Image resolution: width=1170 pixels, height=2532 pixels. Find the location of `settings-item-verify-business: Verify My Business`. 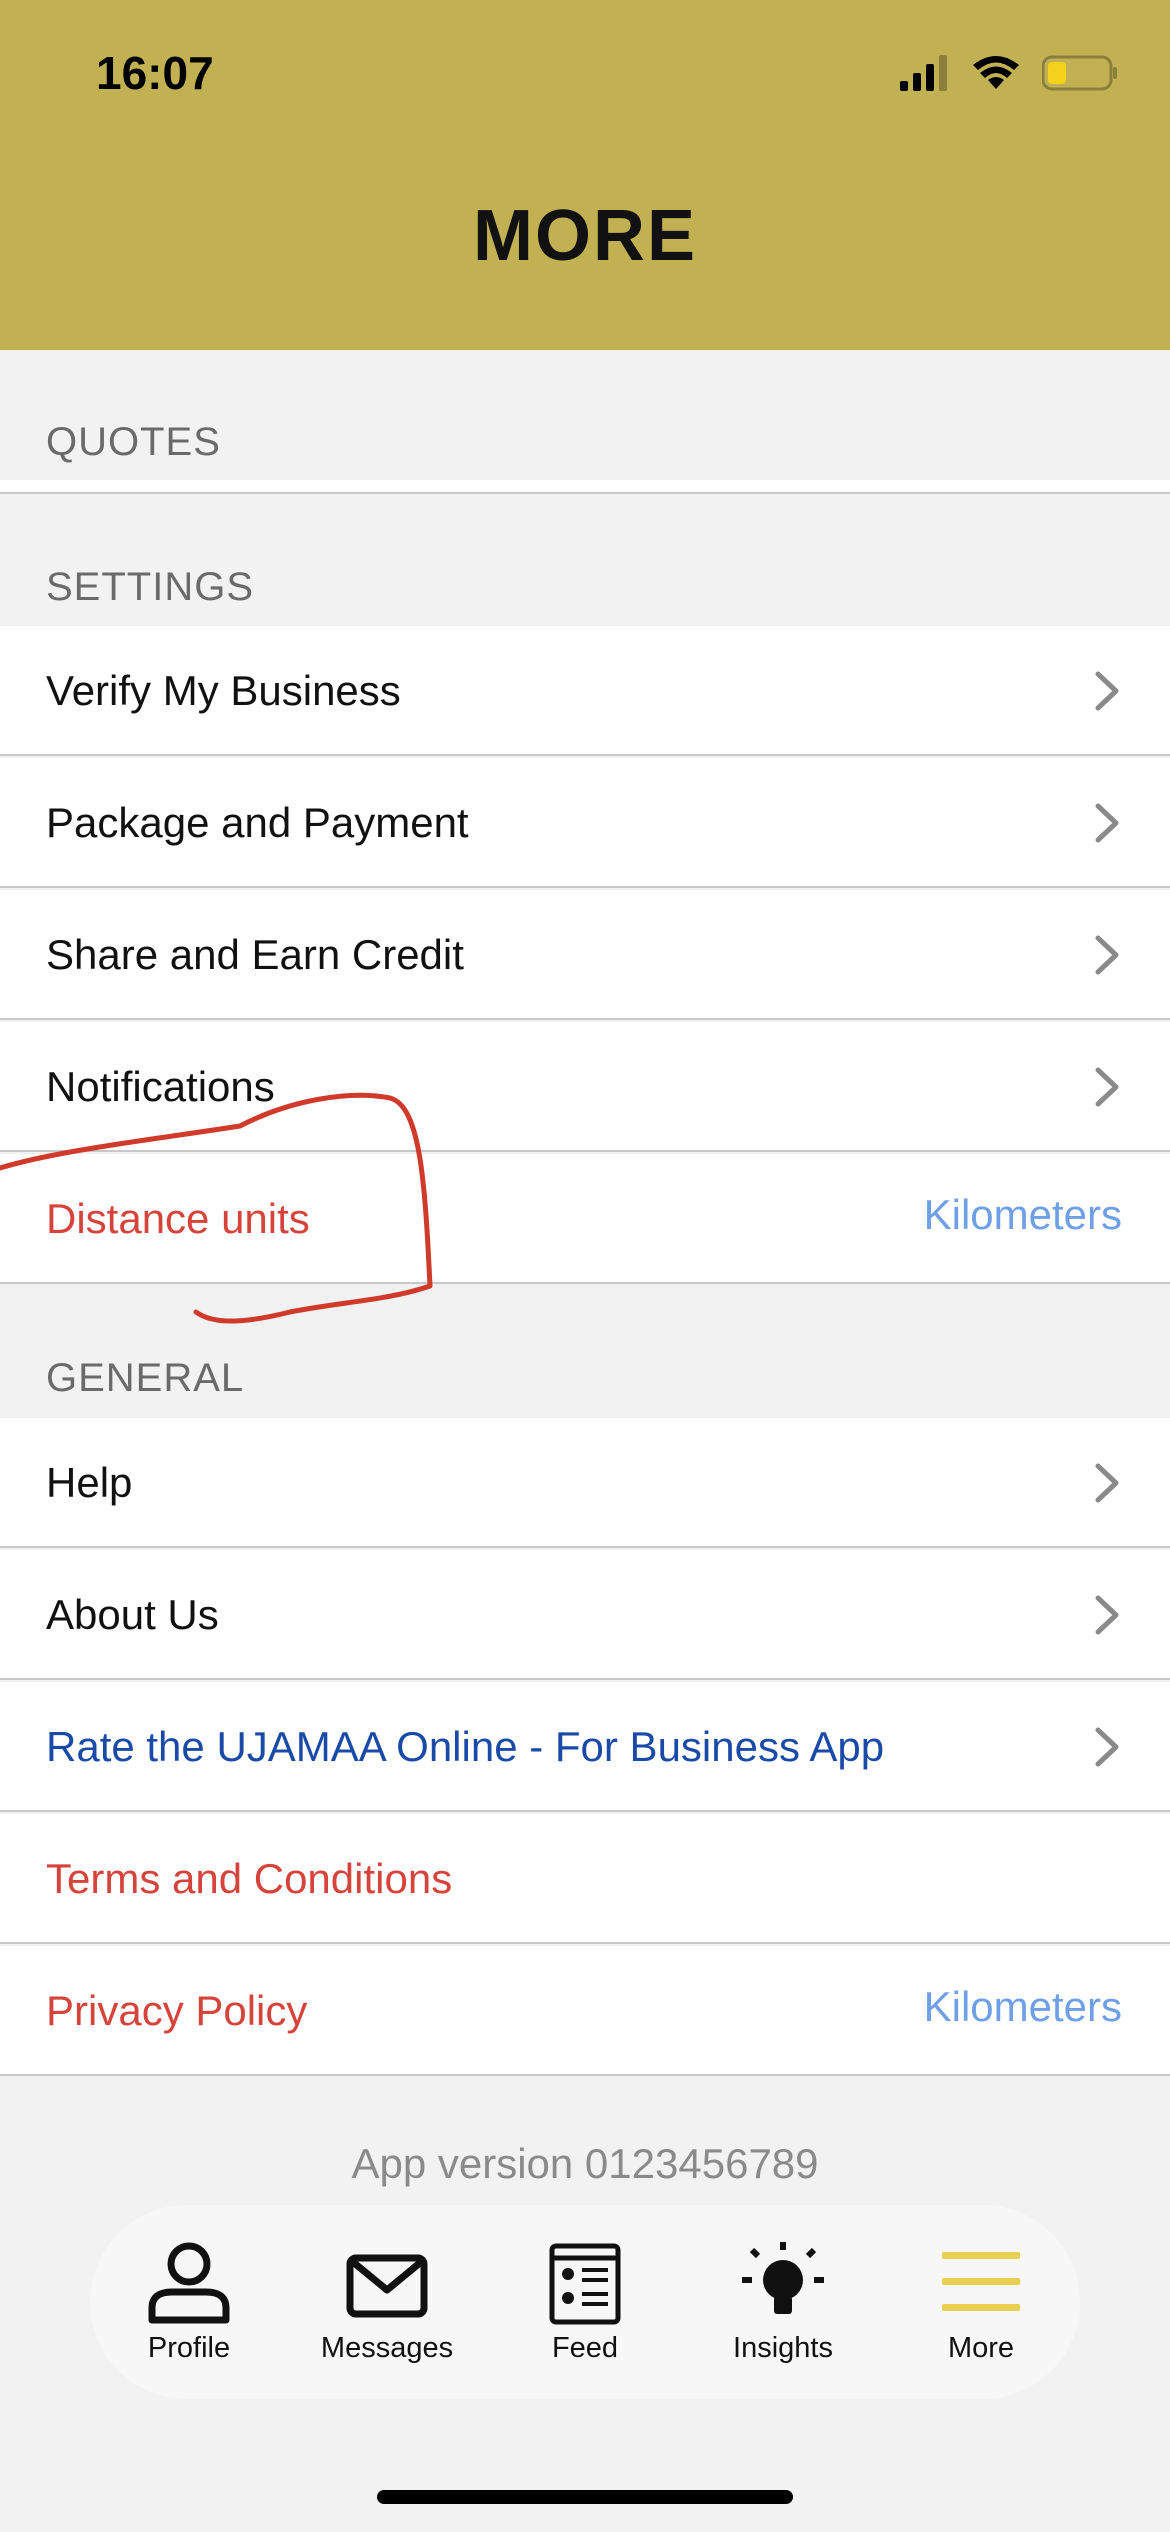

settings-item-verify-business: Verify My Business is located at coordinates (585, 691).